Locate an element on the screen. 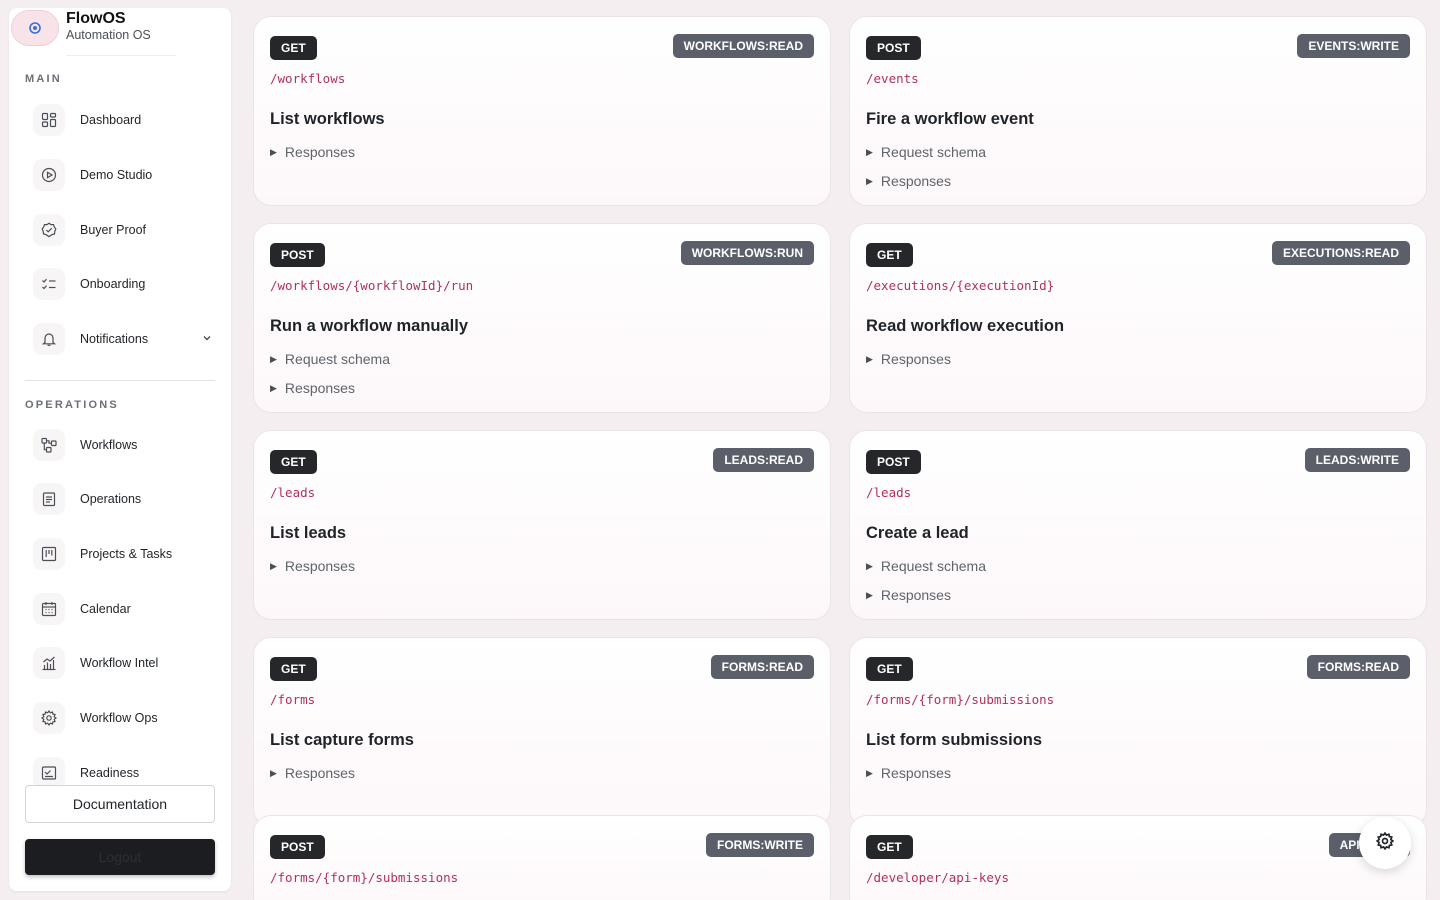 Image resolution: width=1440 pixels, height=900 pixels. sidebar-item-operations: Operations is located at coordinates (120, 499).